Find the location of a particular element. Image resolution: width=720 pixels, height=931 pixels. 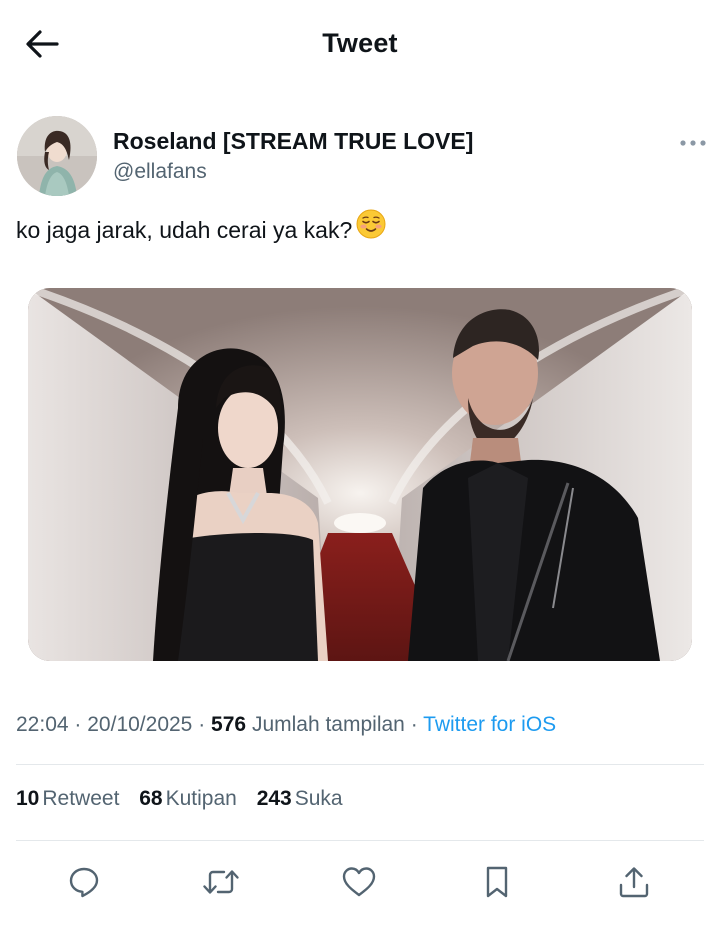

likes-stat: 243 Suka is located at coordinates (300, 798).